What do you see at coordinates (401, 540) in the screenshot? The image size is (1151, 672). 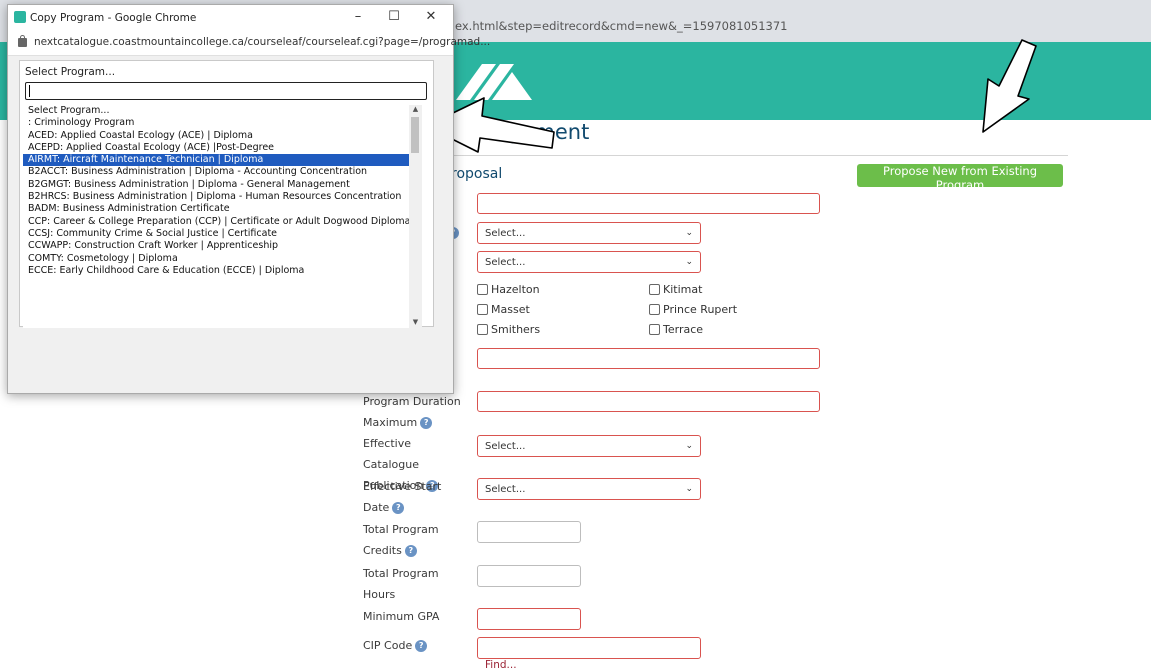 I see `label-total-credits: Total Program Credits?` at bounding box center [401, 540].